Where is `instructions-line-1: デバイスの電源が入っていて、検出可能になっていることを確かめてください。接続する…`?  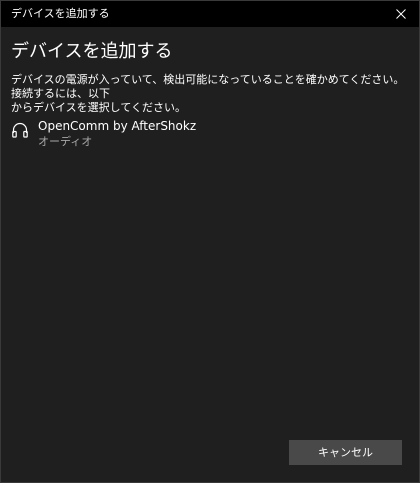
instructions-line-1: デバイスの電源が入っていて、検出可能になっていることを確かめてください。接続する… is located at coordinates (208, 86).